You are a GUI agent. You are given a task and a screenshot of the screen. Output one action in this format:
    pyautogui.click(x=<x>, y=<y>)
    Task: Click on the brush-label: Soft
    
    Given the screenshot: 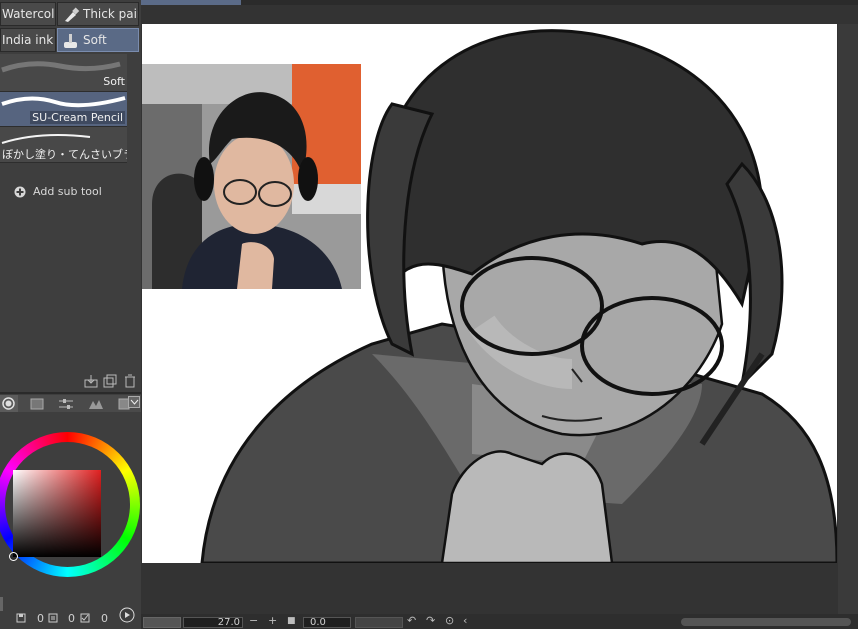 What is the action you would take?
    pyautogui.click(x=114, y=81)
    